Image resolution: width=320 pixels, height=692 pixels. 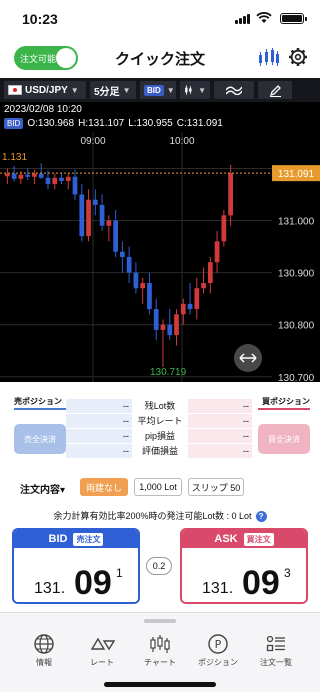 I want to click on bid-label: BID, so click(x=58, y=539).